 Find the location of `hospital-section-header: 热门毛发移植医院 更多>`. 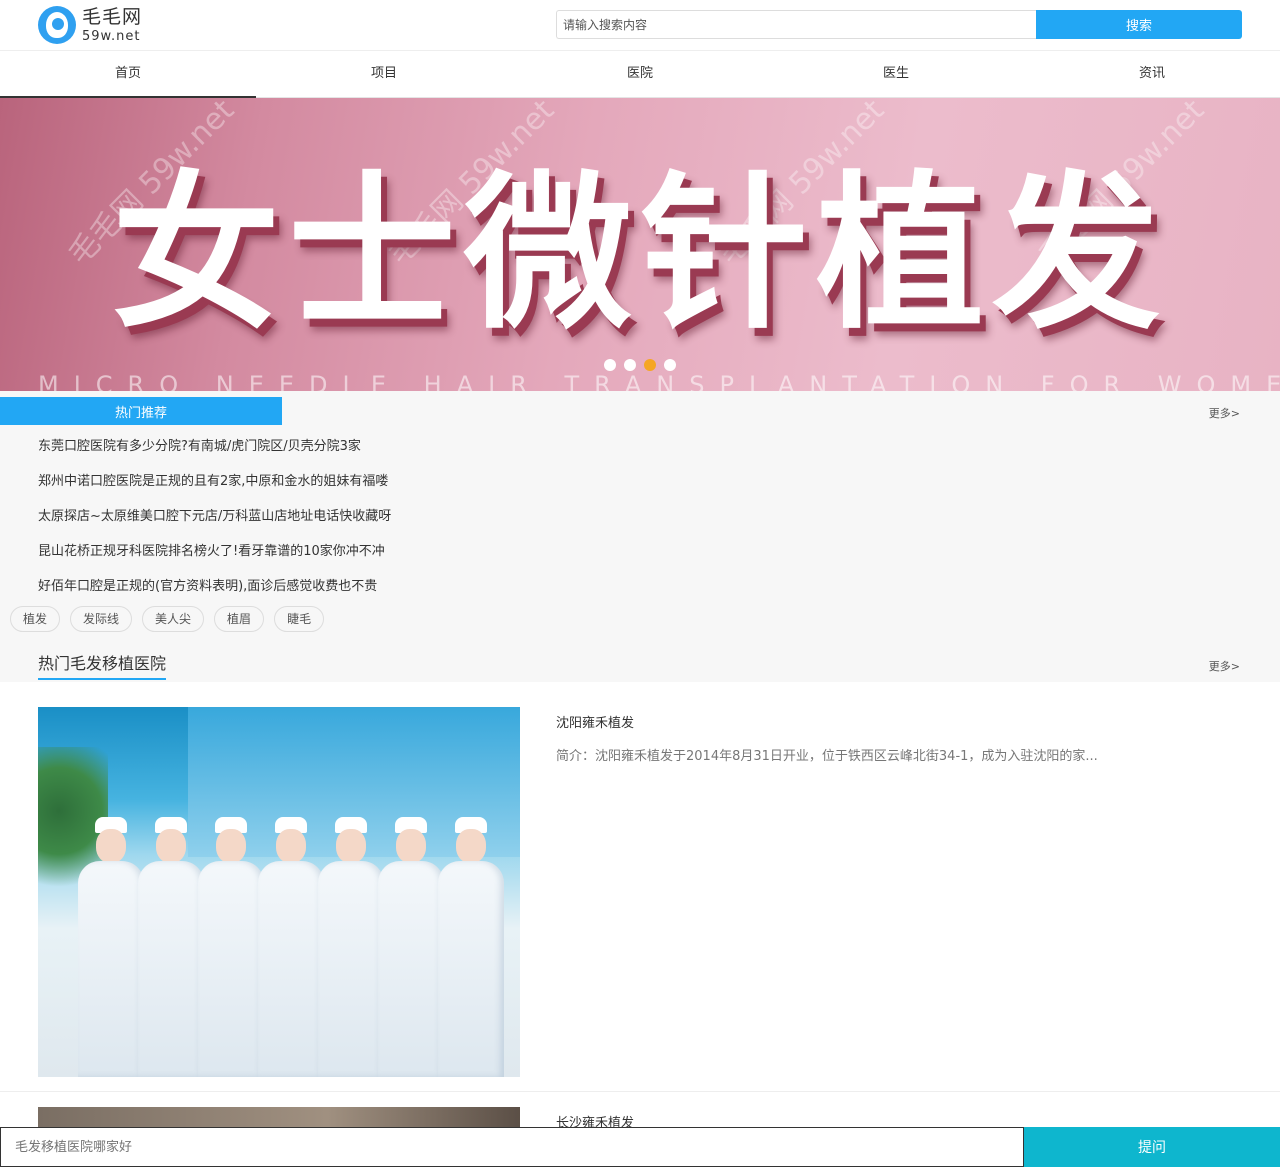

hospital-section-header: 热门毛发移植医院 更多> is located at coordinates (640, 662).